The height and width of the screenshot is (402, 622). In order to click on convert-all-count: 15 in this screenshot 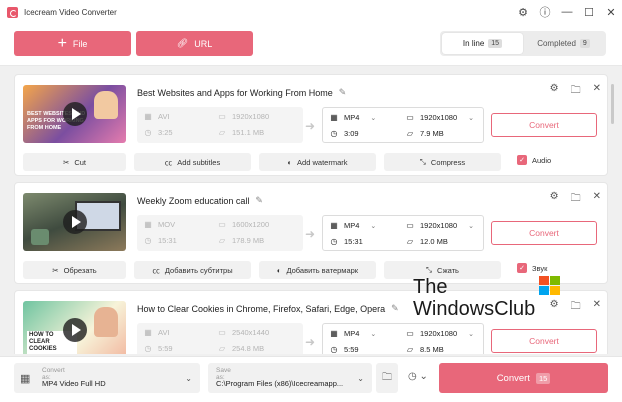, I will do `click(543, 378)`.